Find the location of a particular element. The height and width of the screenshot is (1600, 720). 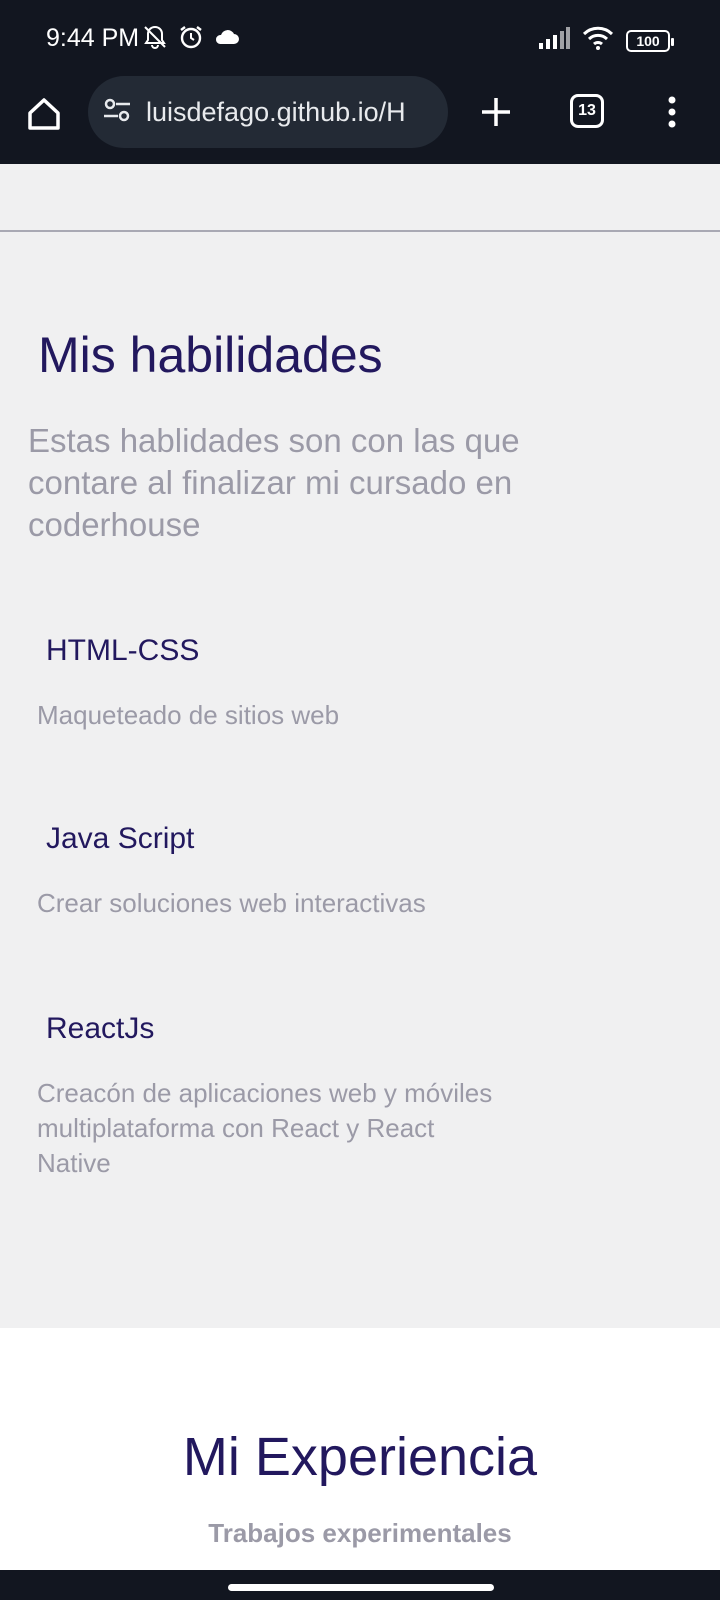

url-text: luisdefago.github.io/H is located at coordinates (276, 112).